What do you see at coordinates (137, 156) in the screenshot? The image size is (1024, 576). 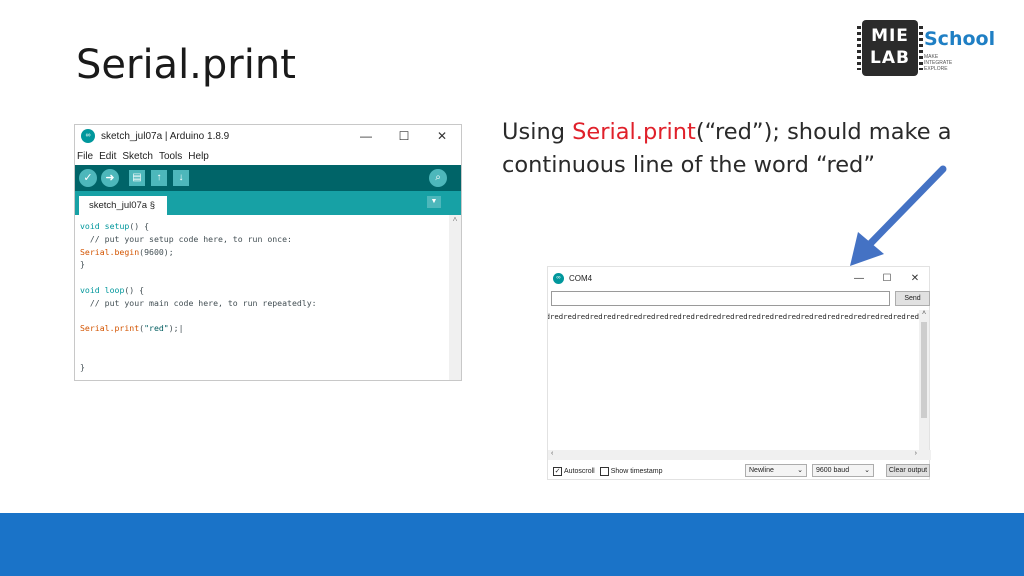 I see `menu-sketch: Sketch` at bounding box center [137, 156].